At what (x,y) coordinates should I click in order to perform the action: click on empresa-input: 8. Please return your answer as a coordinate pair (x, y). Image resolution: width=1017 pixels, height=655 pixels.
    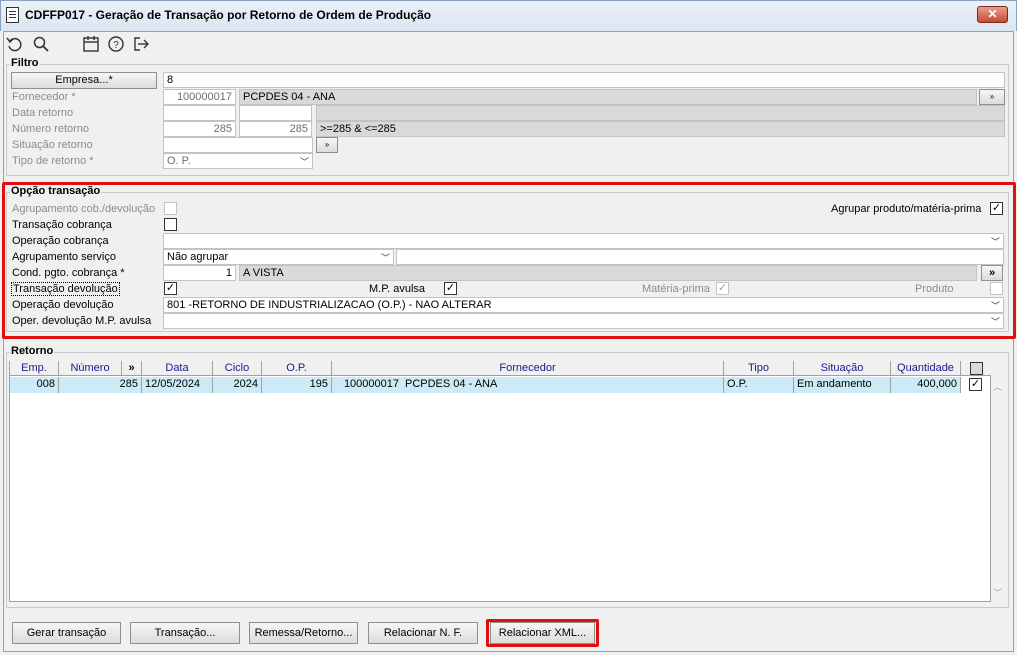
    Looking at the image, I should click on (584, 80).